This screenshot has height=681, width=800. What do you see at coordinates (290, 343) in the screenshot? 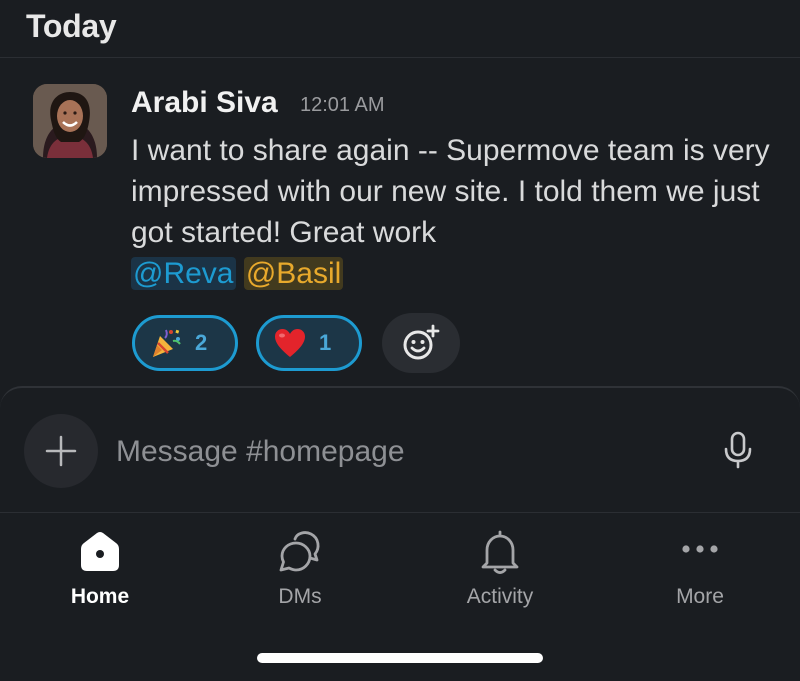
I see `red-heart-icon` at bounding box center [290, 343].